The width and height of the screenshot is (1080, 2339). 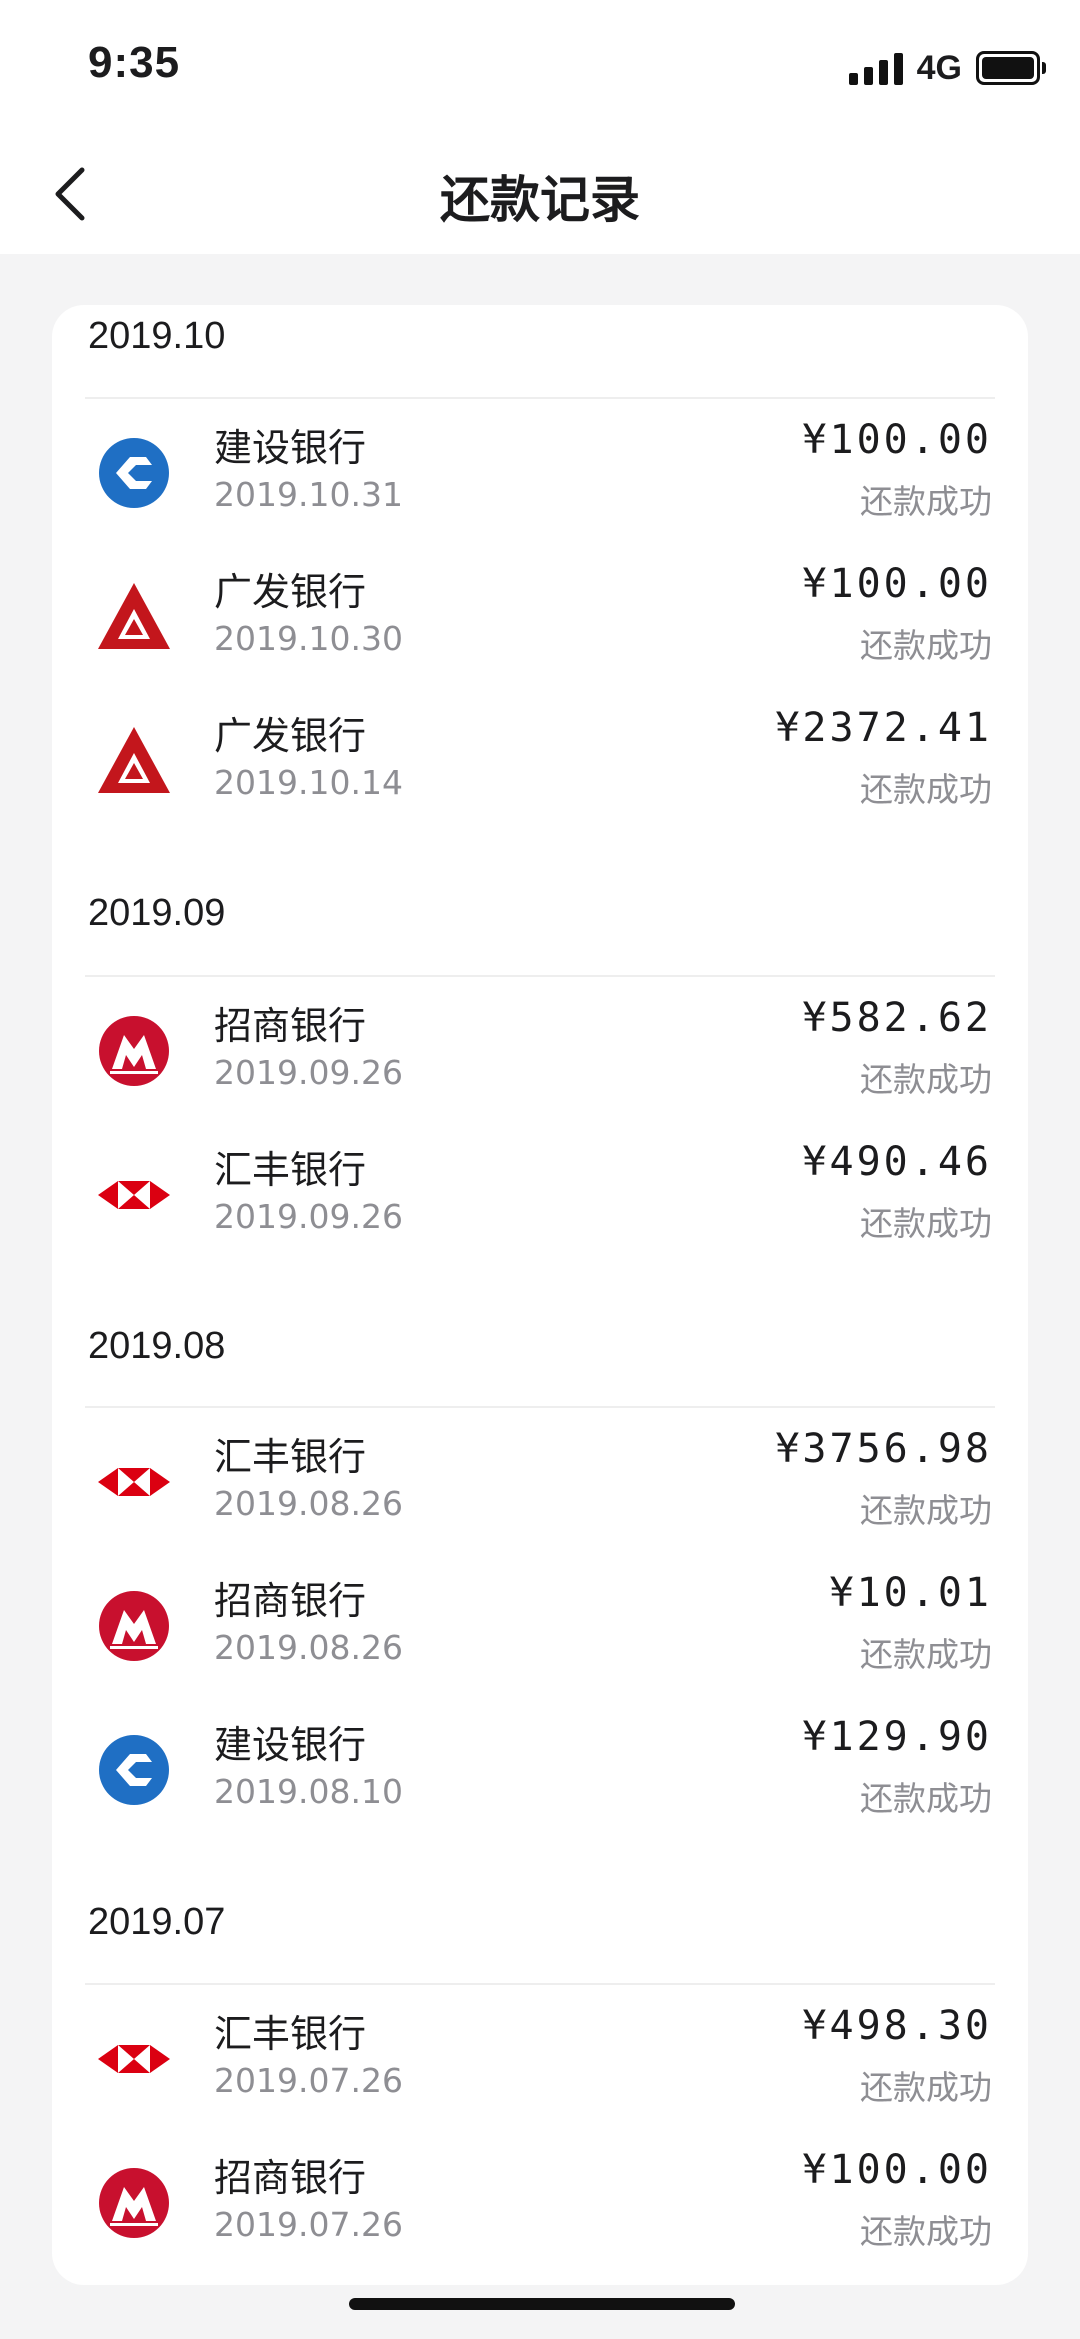 What do you see at coordinates (540, 471) in the screenshot?
I see `record-row: 建设银行 2019.10.31 ¥100.00 还款成功` at bounding box center [540, 471].